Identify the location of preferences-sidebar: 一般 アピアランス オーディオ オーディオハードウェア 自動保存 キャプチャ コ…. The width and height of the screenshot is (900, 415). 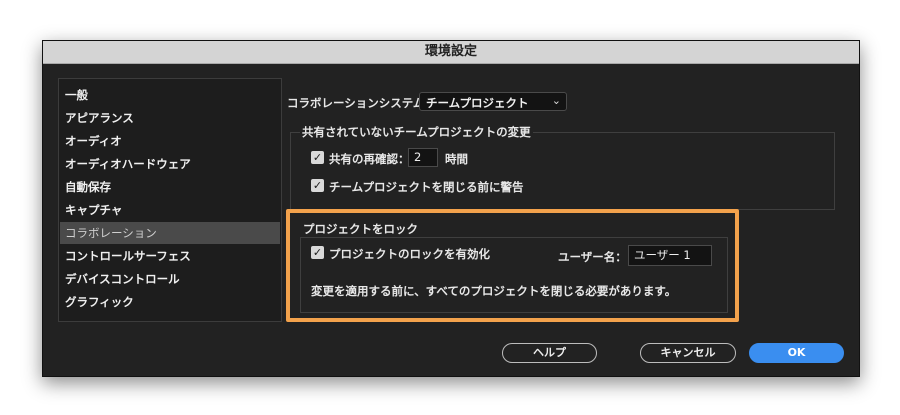
(170, 200).